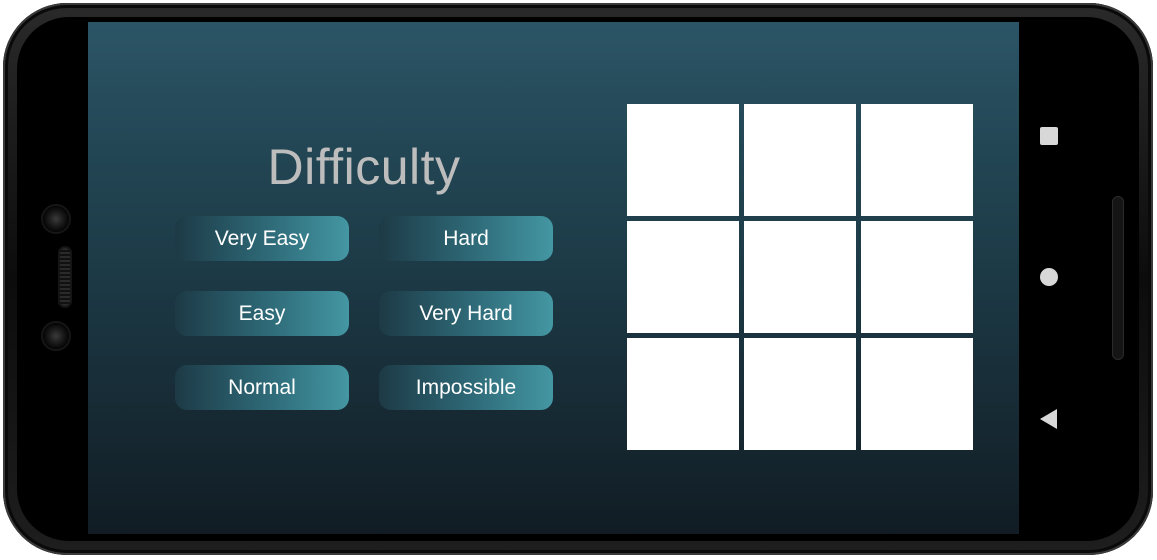  Describe the element at coordinates (262, 313) in the screenshot. I see `easy-button: Easy` at that location.